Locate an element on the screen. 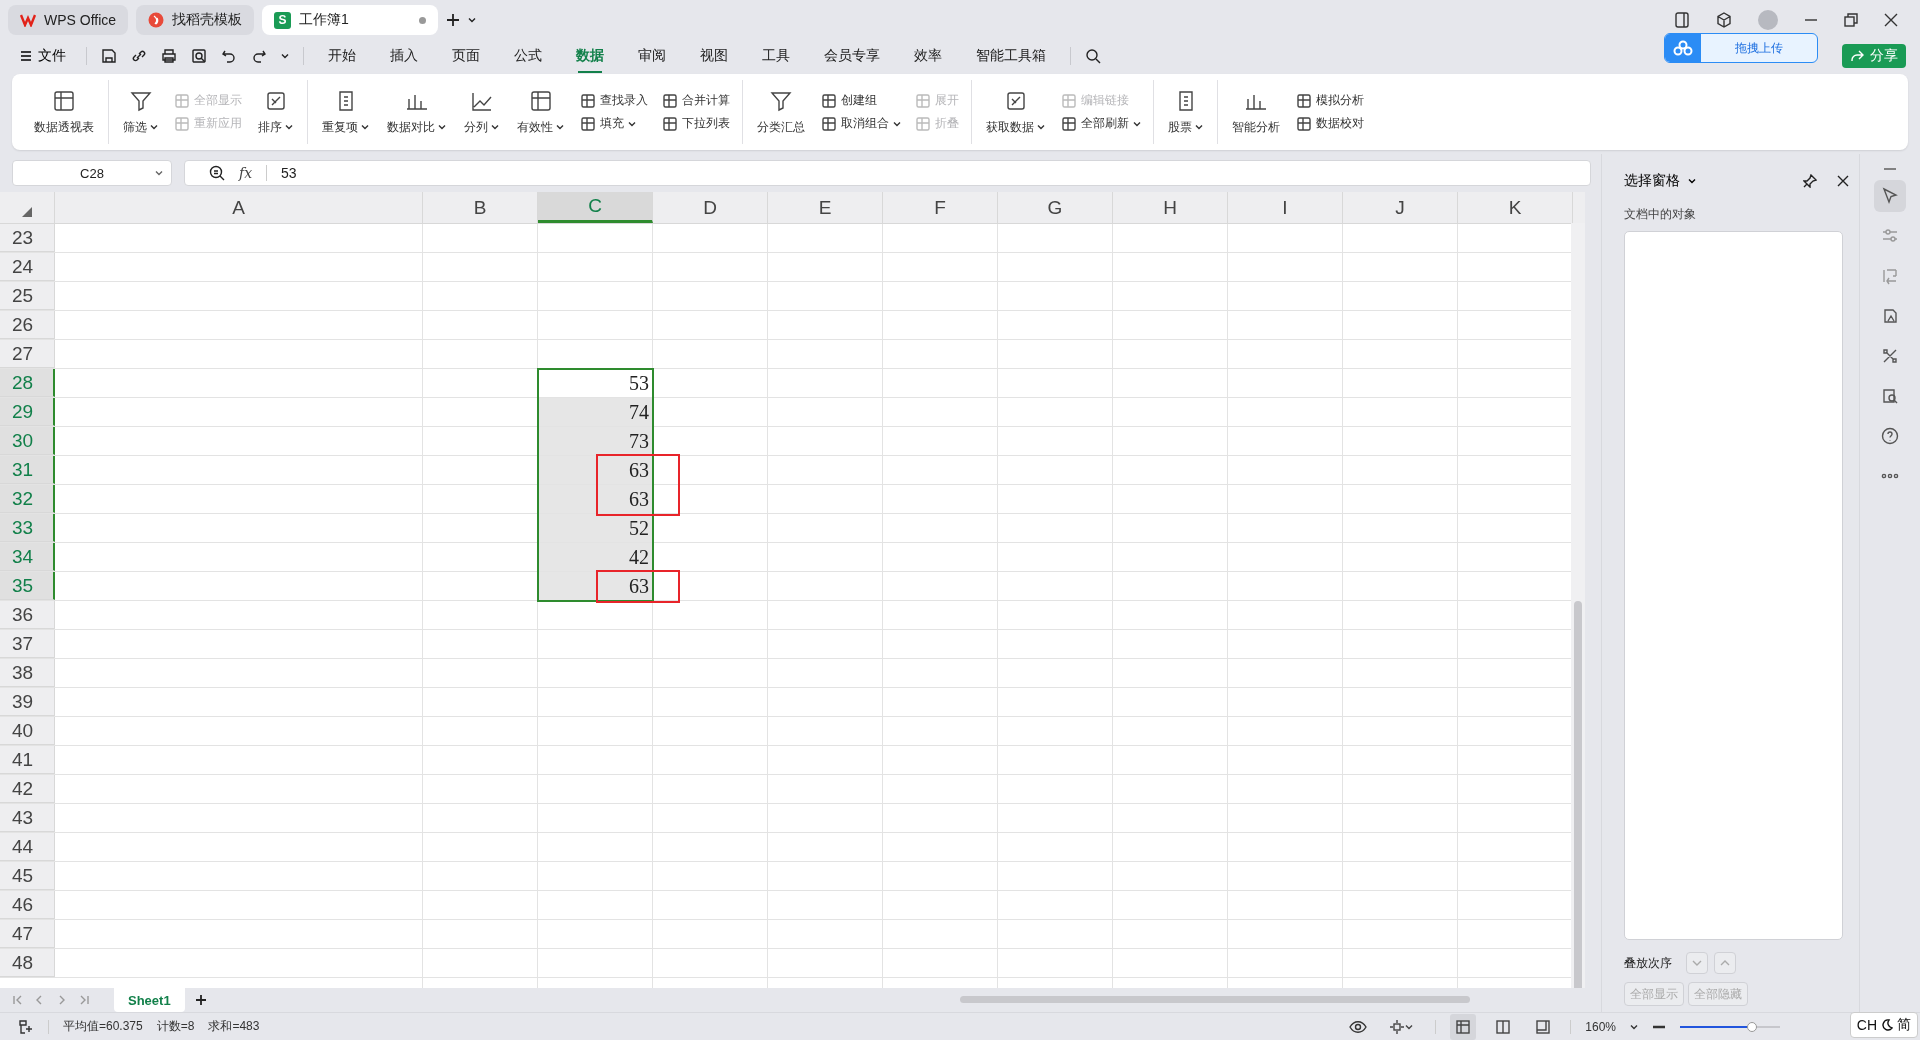 The image size is (1920, 1040). ribbon-button: 模拟分析 is located at coordinates (1330, 100).